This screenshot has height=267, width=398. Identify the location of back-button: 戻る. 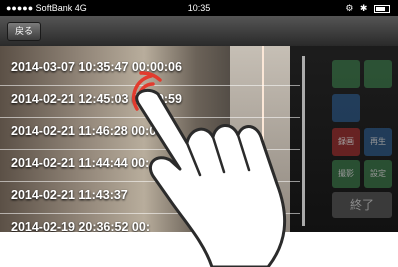
(24, 31).